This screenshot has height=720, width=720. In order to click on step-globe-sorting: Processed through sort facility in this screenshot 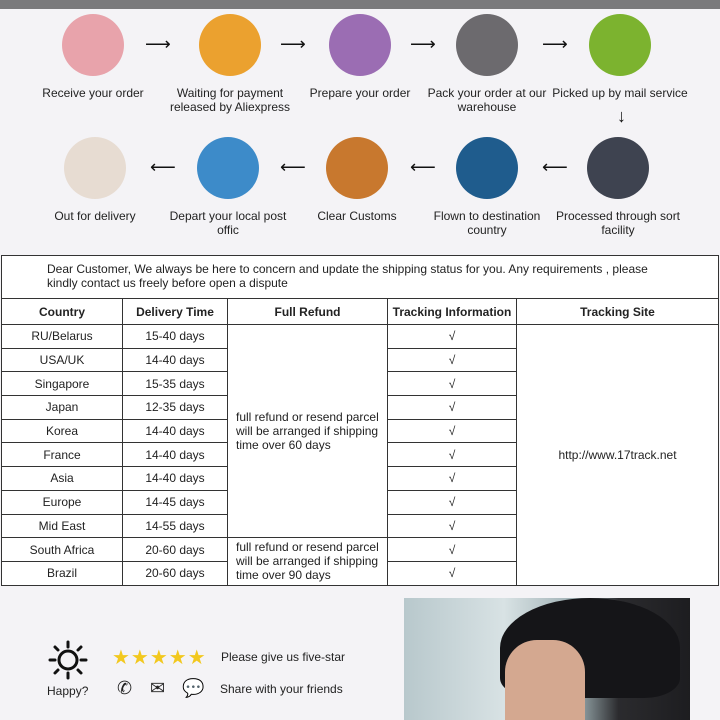, I will do `click(618, 187)`.